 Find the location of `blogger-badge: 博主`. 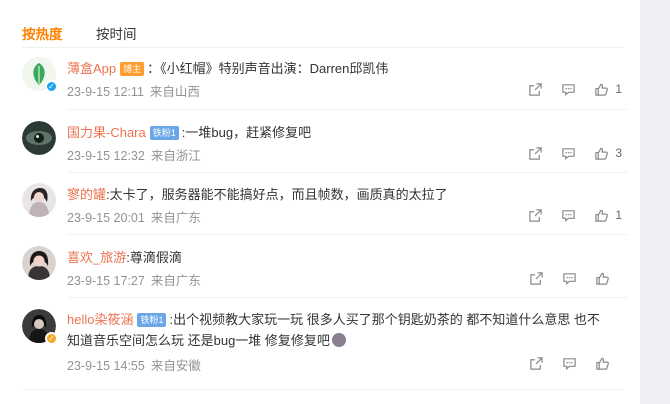

blogger-badge: 博主 is located at coordinates (132, 69).